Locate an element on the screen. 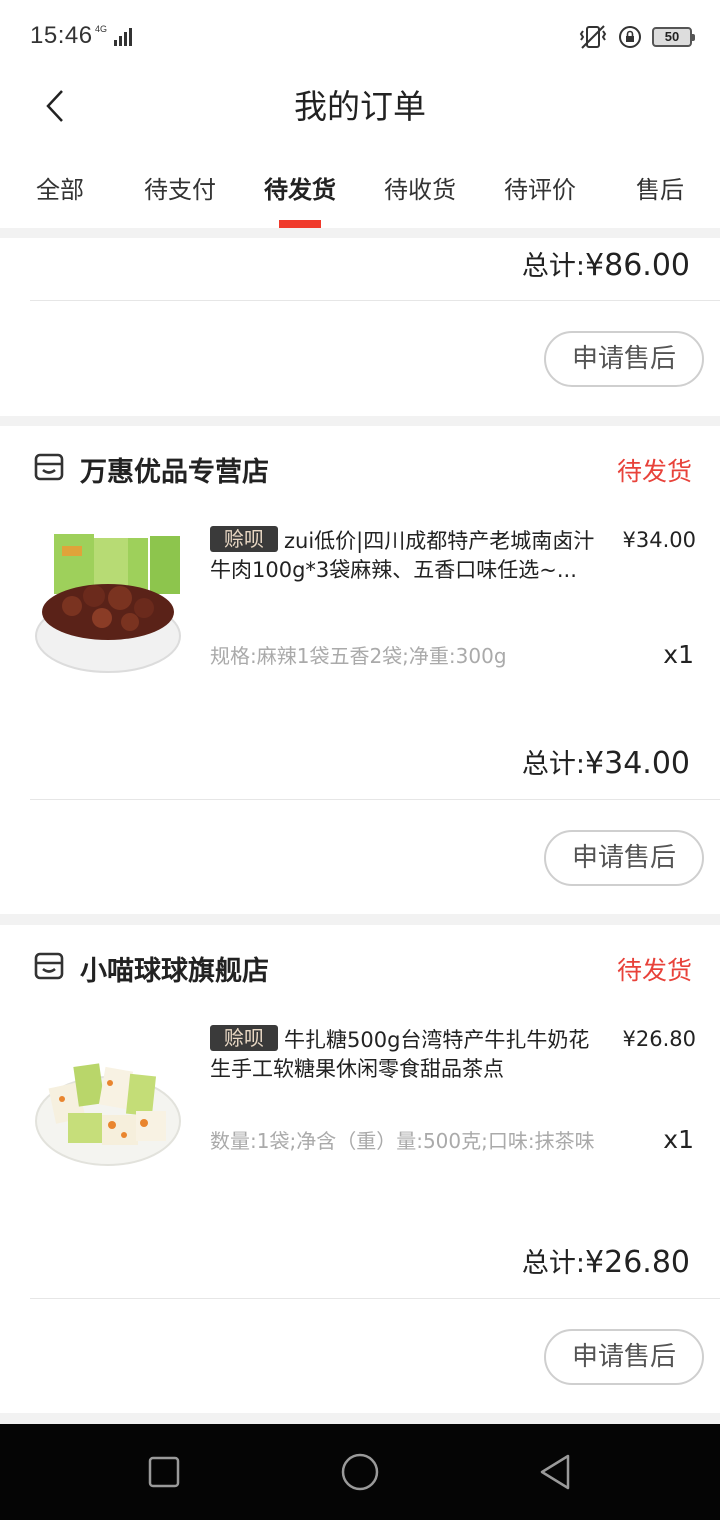 The width and height of the screenshot is (720, 1520). product-price: ¥26.80 is located at coordinates (659, 1039).